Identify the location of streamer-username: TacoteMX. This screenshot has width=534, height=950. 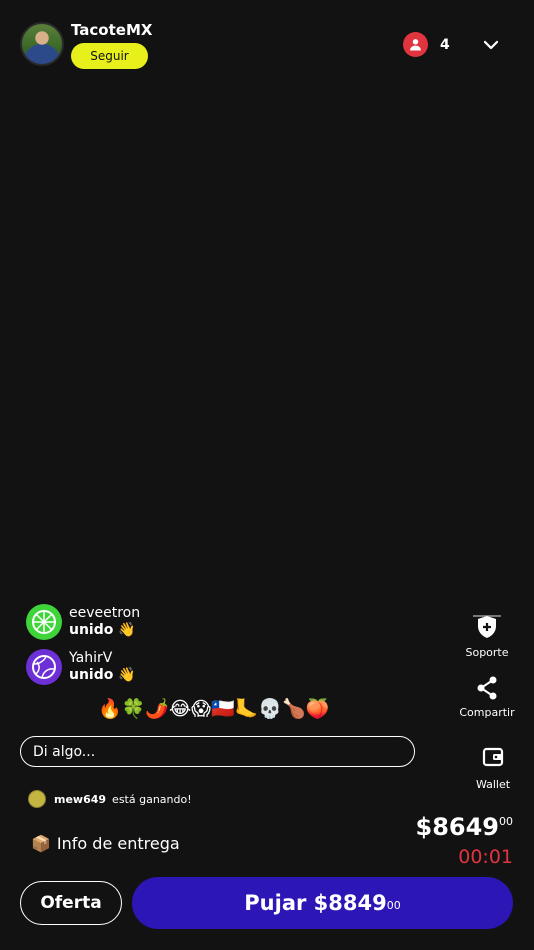
(111, 30).